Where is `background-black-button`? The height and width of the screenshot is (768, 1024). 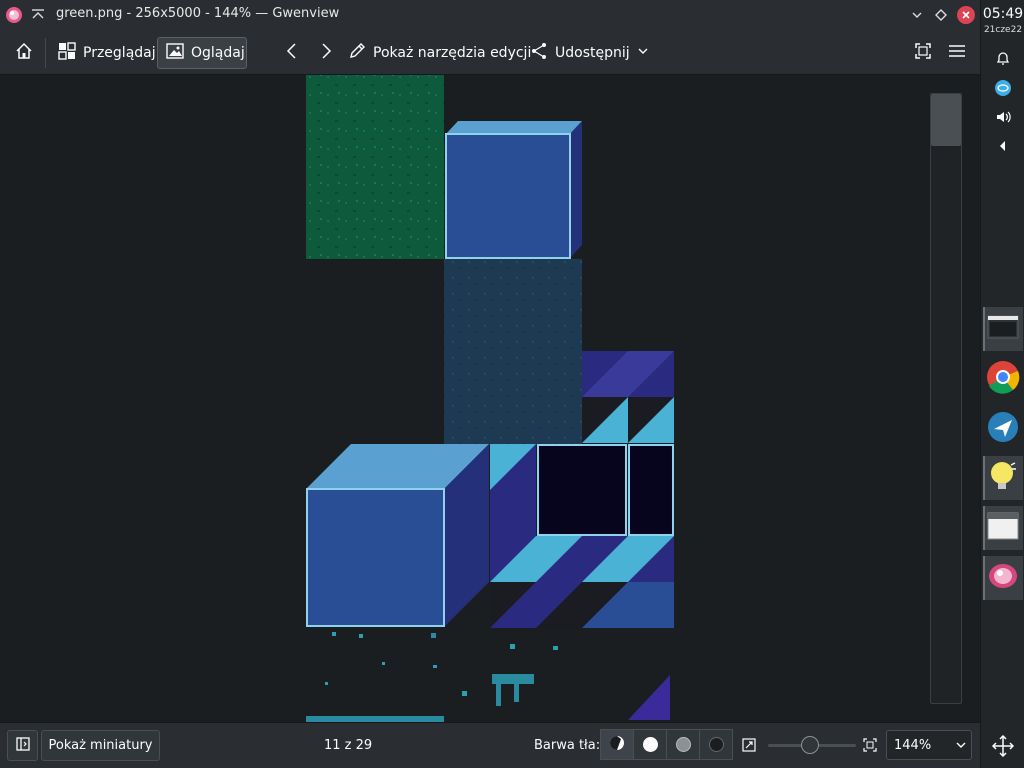 background-black-button is located at coordinates (716, 744).